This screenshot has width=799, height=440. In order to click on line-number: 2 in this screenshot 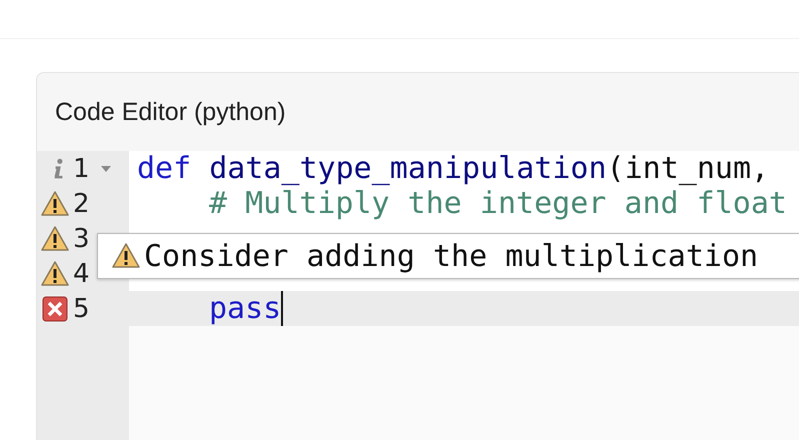, I will do `click(82, 203)`.